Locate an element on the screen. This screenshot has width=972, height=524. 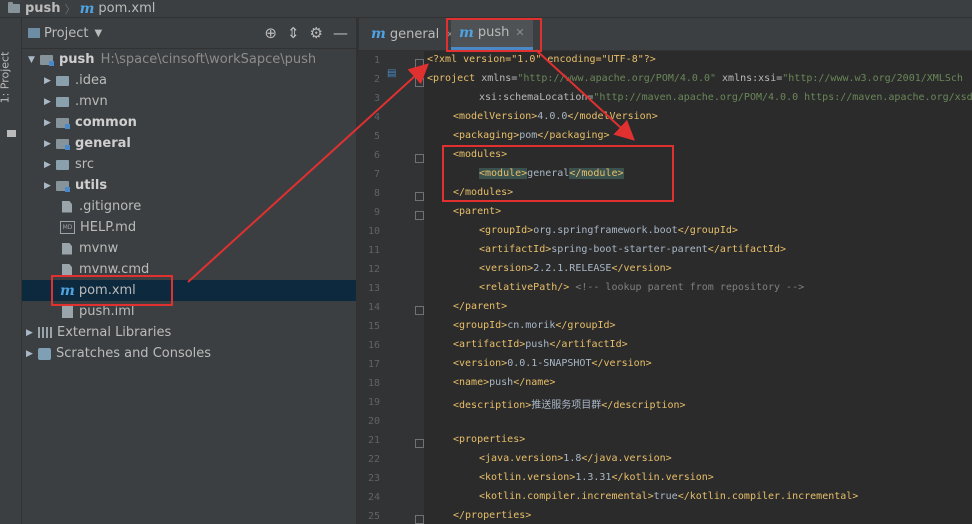
arrow-tab-to-modules is located at coordinates (585, 95).